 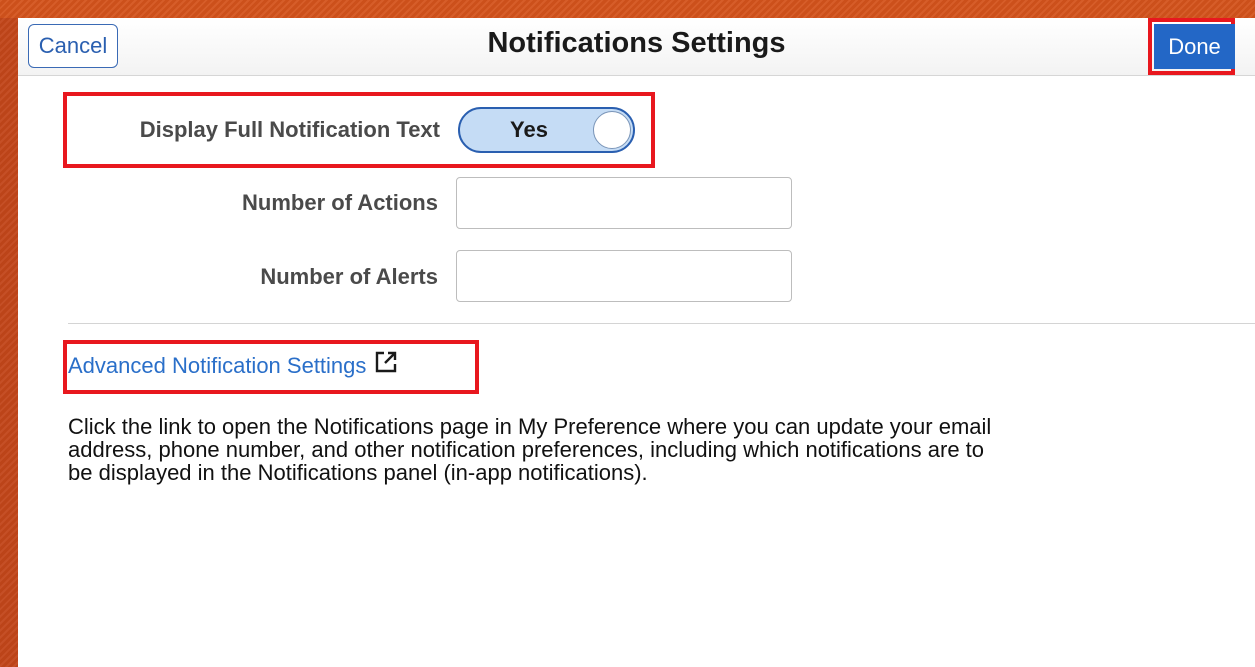 I want to click on number-of-alerts-input, so click(x=624, y=276).